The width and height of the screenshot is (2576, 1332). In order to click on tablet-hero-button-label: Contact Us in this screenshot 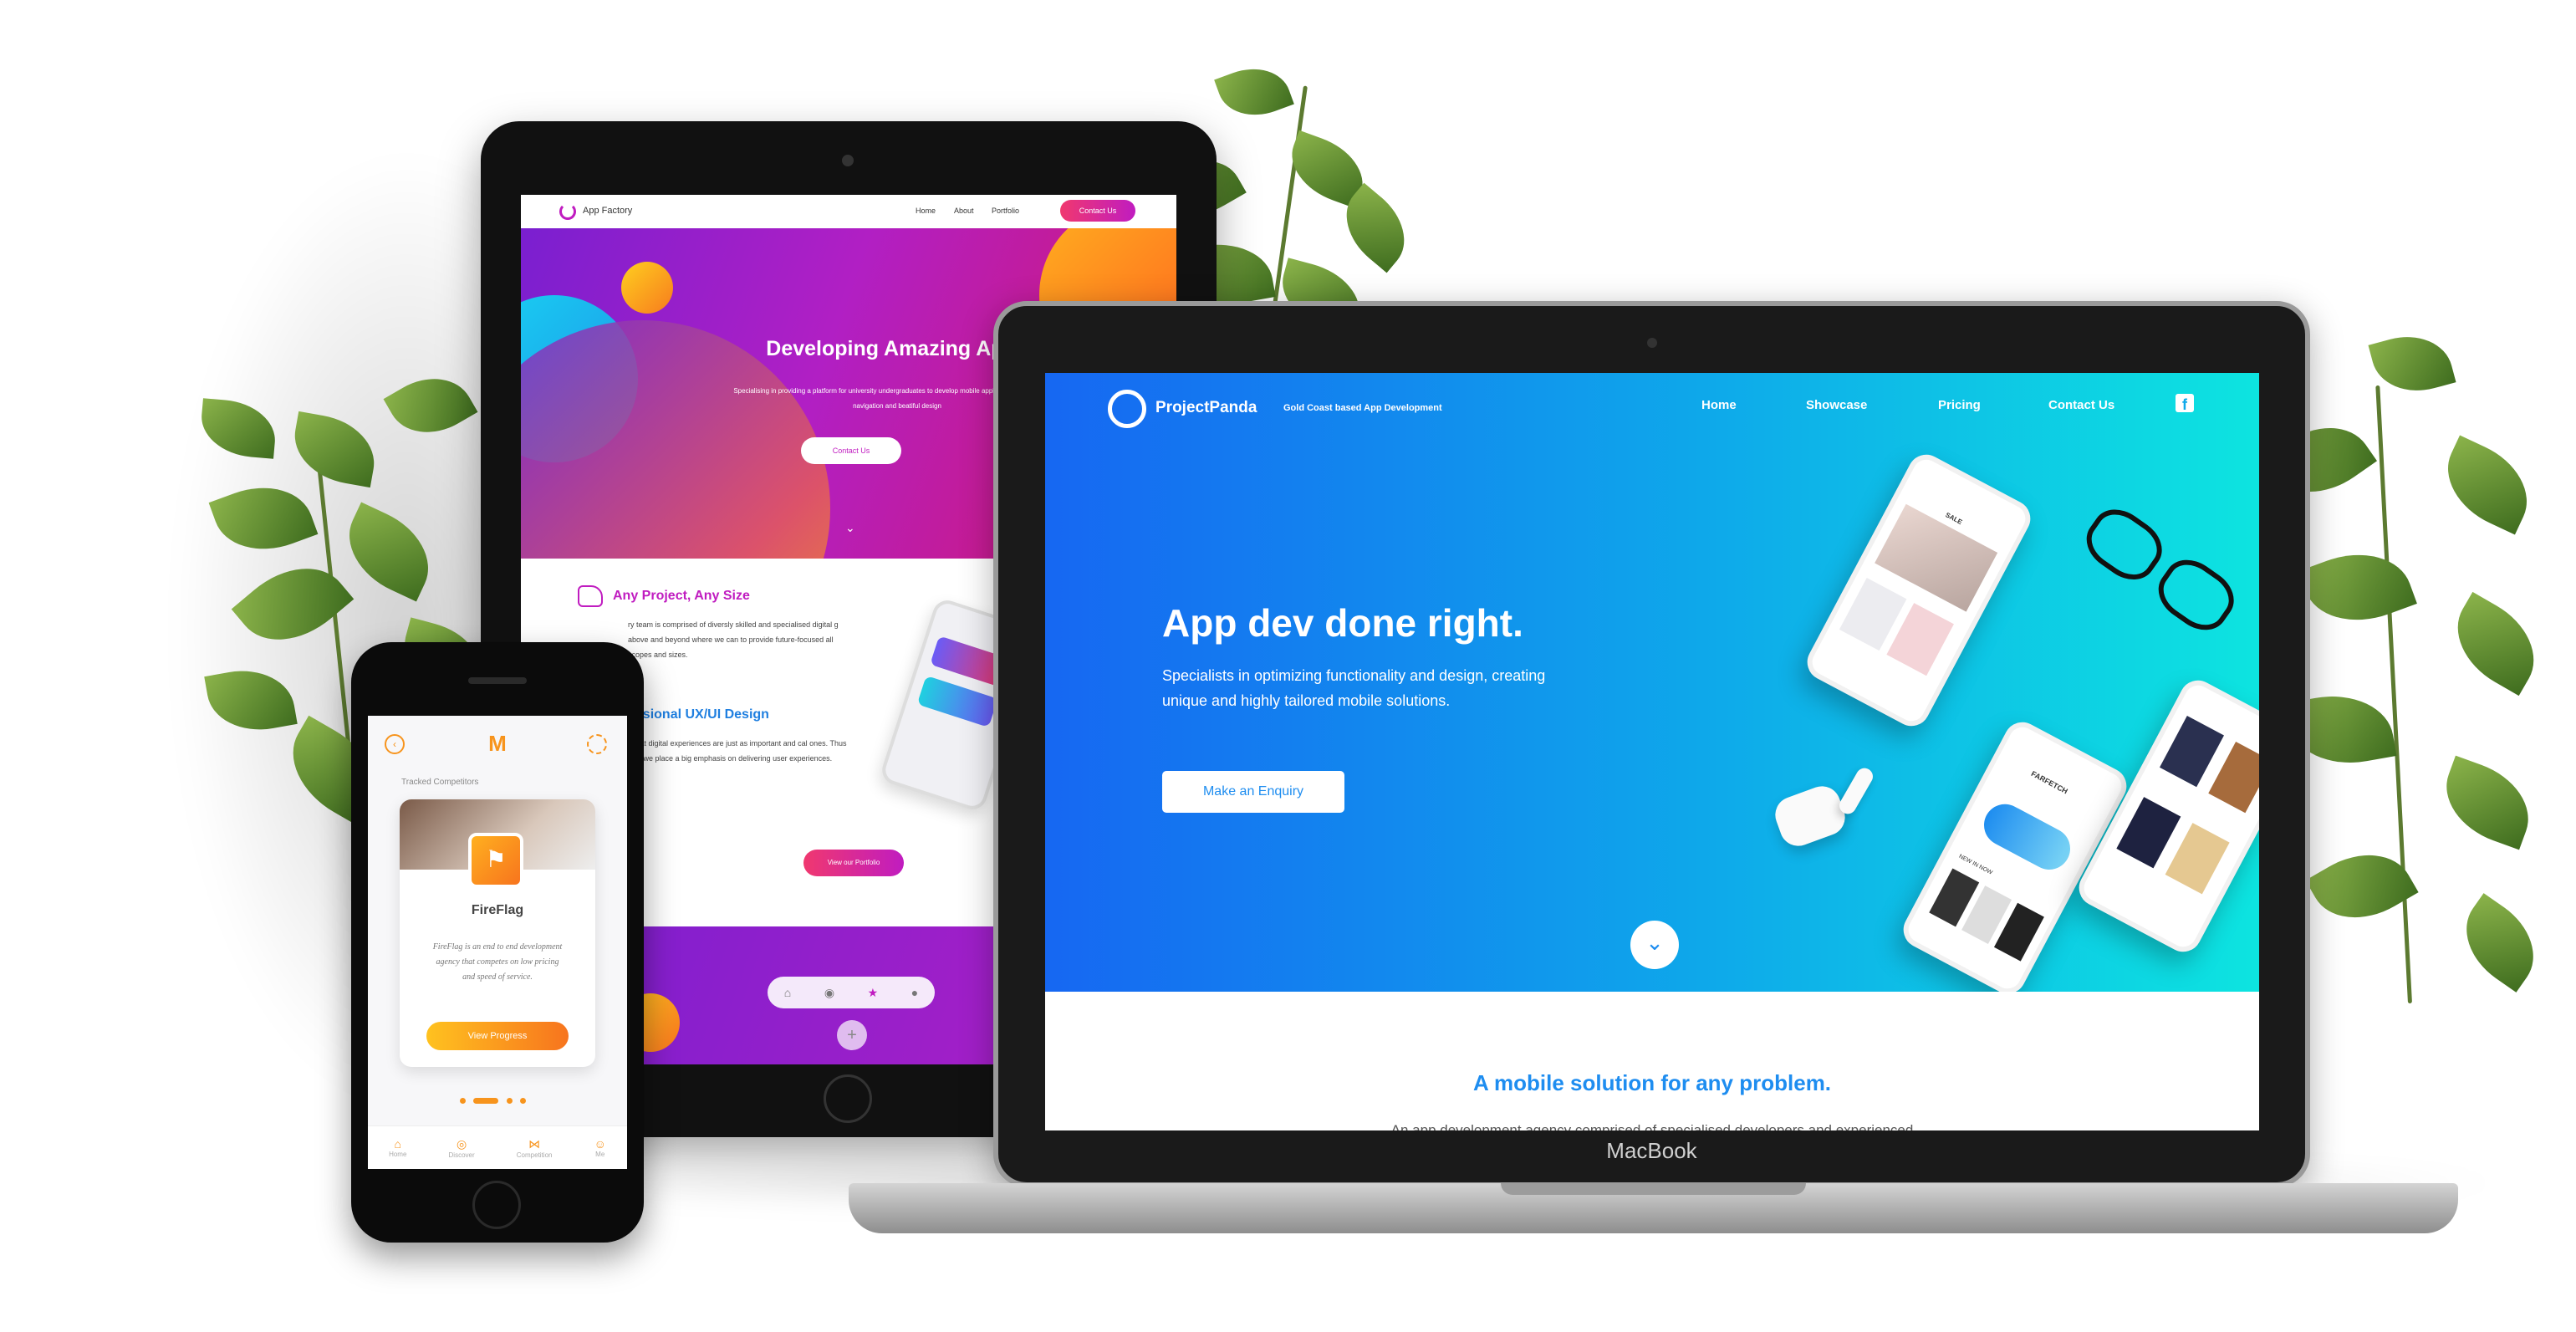, I will do `click(851, 451)`.